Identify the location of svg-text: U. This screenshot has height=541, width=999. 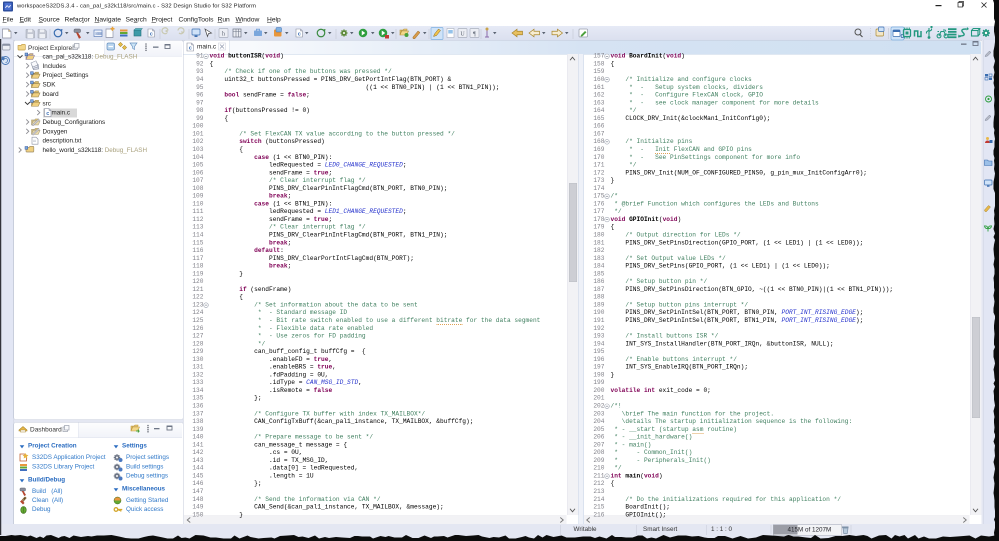
(462, 35).